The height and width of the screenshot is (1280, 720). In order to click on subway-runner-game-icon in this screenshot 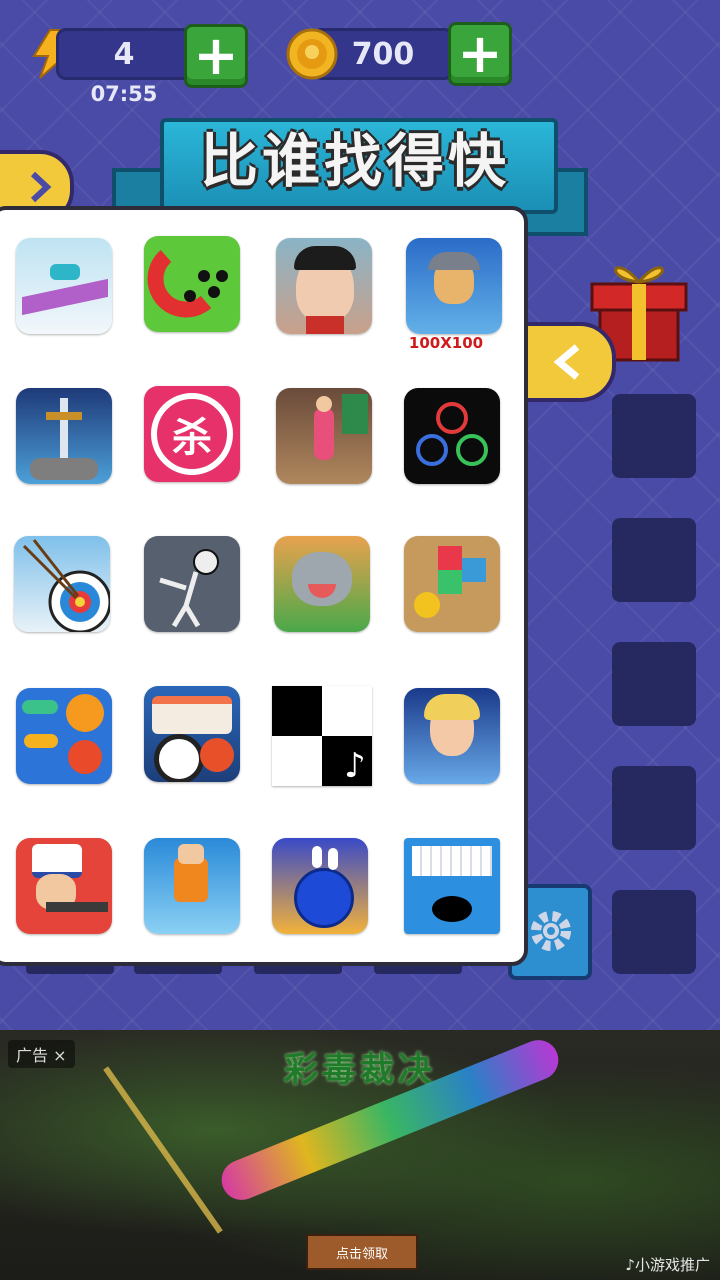, I will do `click(324, 436)`.